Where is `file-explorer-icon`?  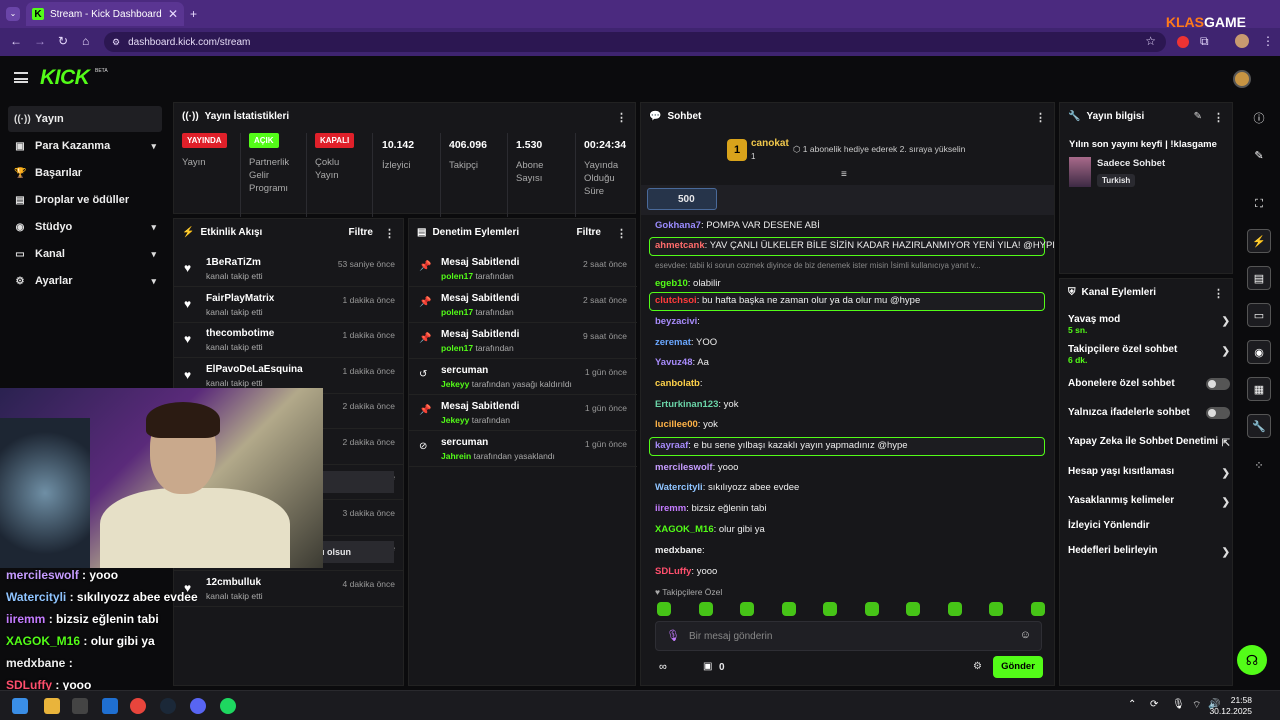 file-explorer-icon is located at coordinates (52, 706).